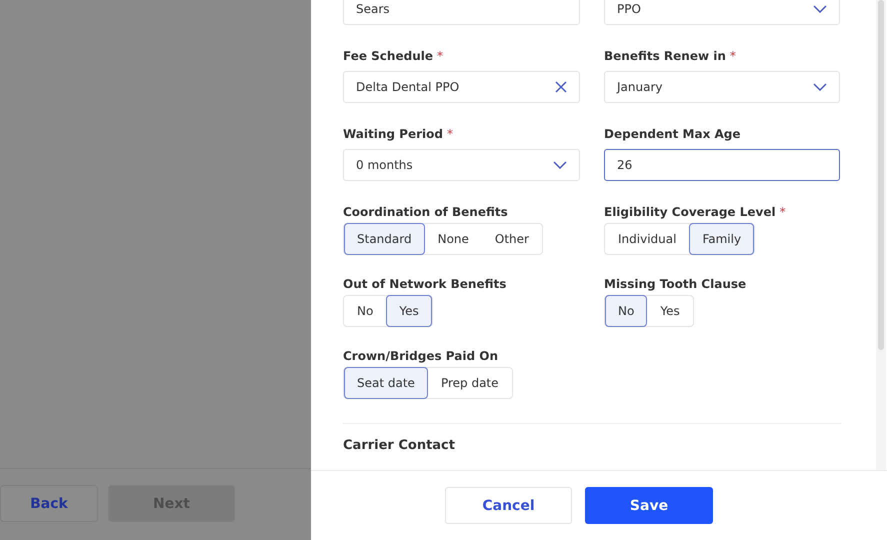 This screenshot has width=887, height=540. I want to click on save-button: Save, so click(649, 505).